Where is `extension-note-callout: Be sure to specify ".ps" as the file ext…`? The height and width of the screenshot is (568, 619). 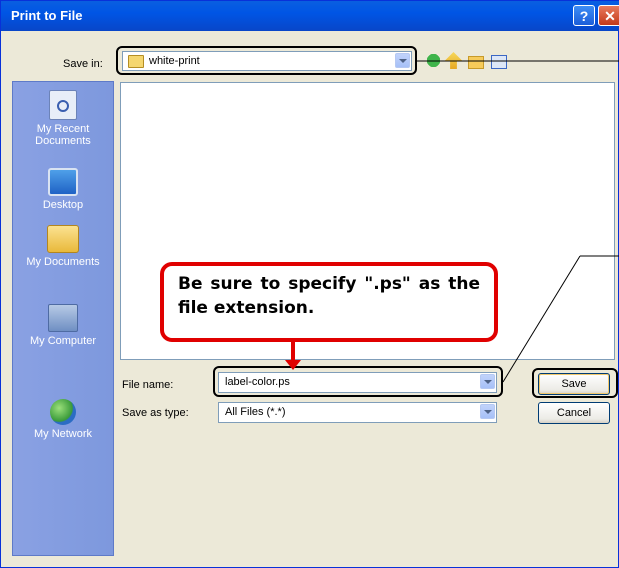
extension-note-callout: Be sure to specify ".ps" as the file ext… is located at coordinates (329, 302).